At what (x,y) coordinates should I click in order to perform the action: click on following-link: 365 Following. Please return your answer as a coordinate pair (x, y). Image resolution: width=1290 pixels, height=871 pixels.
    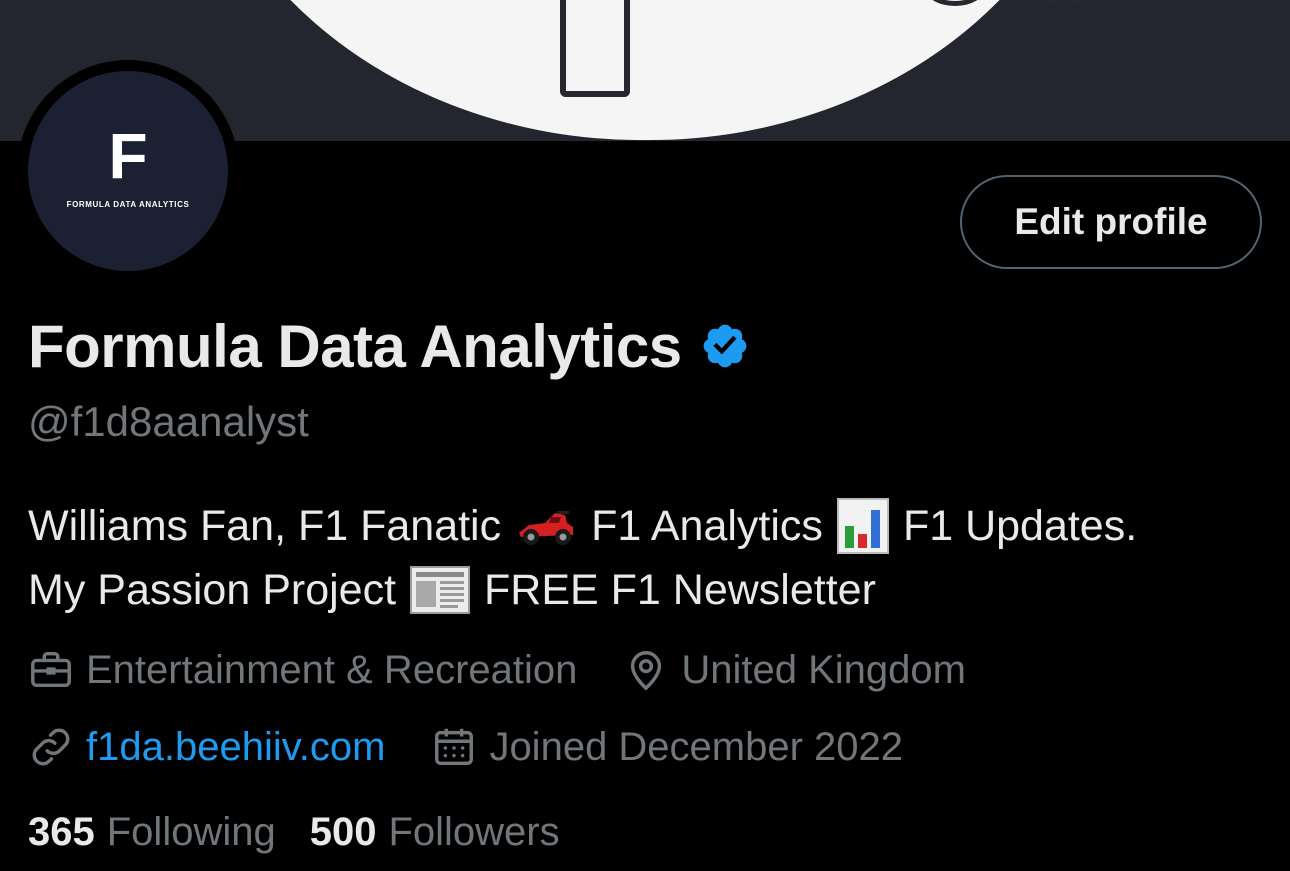
    Looking at the image, I should click on (152, 832).